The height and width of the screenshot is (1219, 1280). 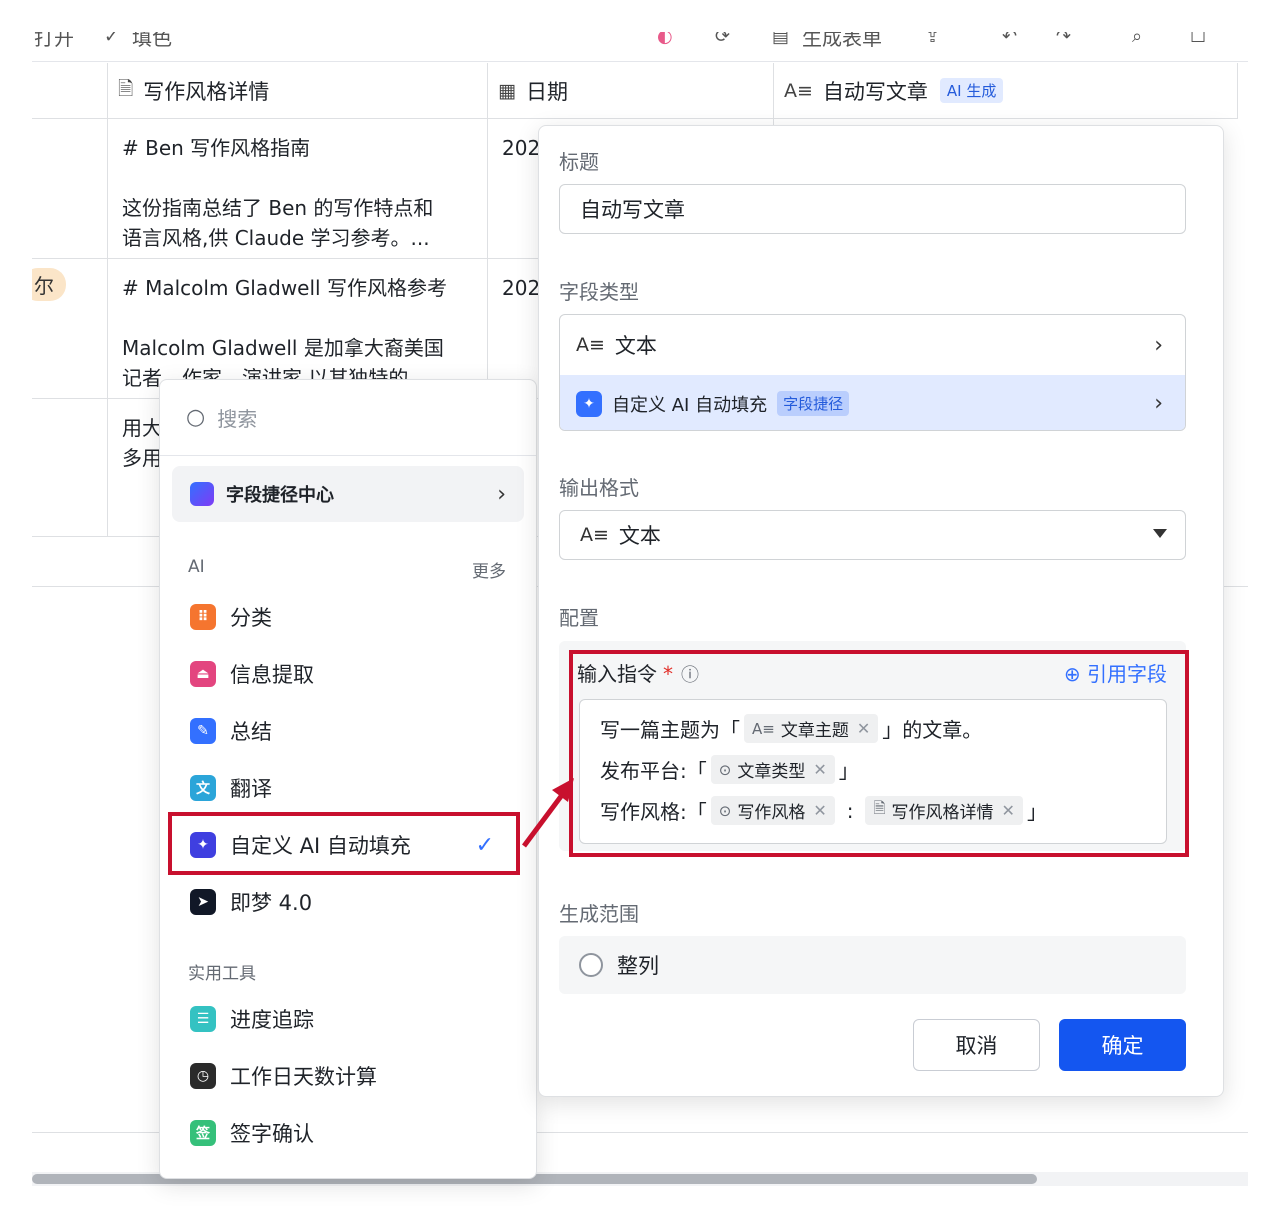 What do you see at coordinates (203, 902) in the screenshot?
I see `jimeng-icon: ➤` at bounding box center [203, 902].